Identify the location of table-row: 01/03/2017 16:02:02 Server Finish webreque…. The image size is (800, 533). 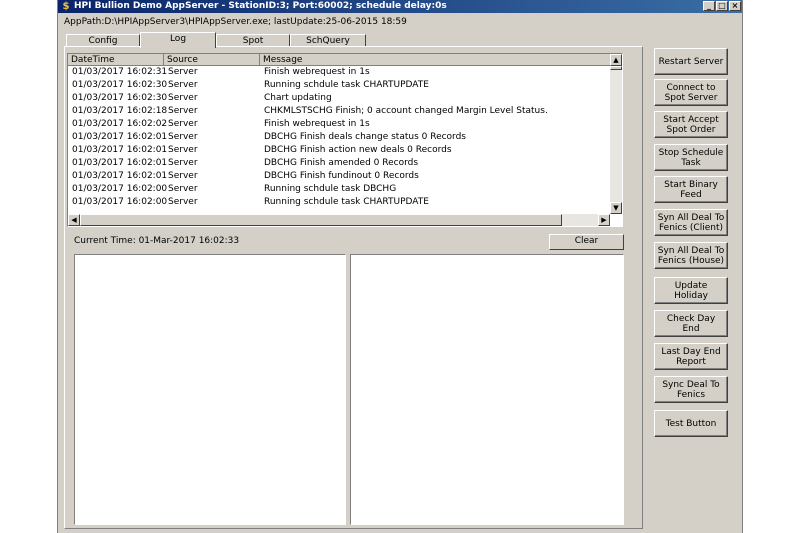
(341, 124).